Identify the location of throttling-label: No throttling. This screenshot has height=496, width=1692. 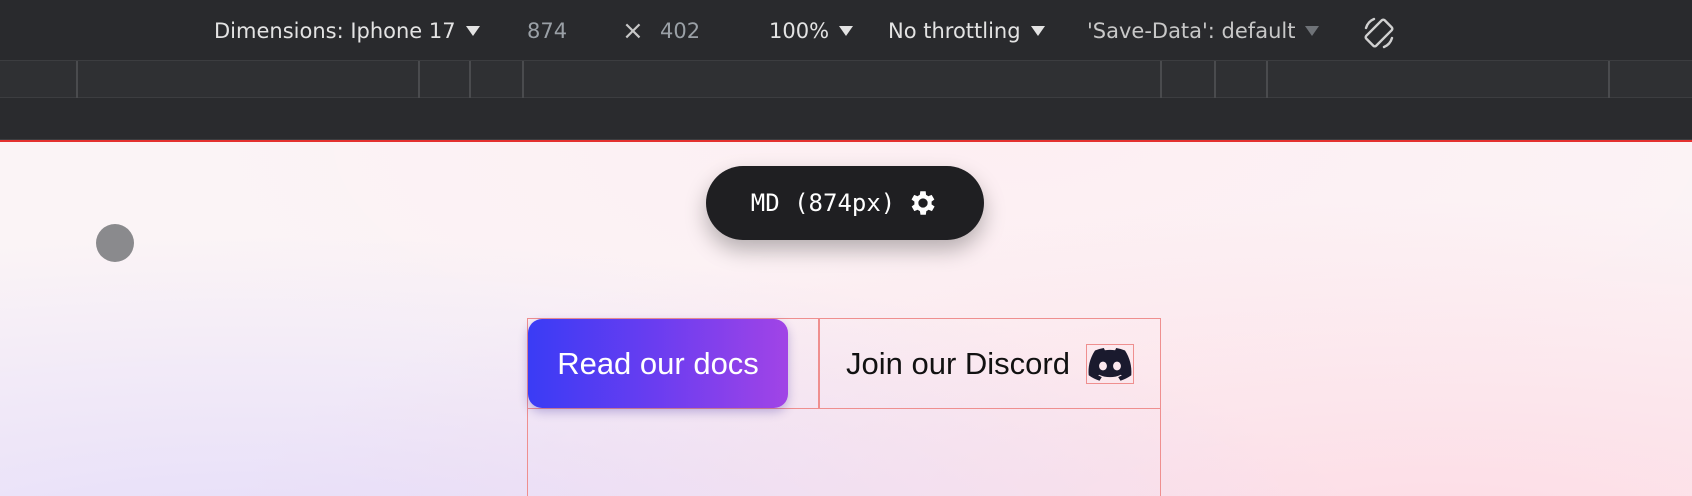
(954, 31).